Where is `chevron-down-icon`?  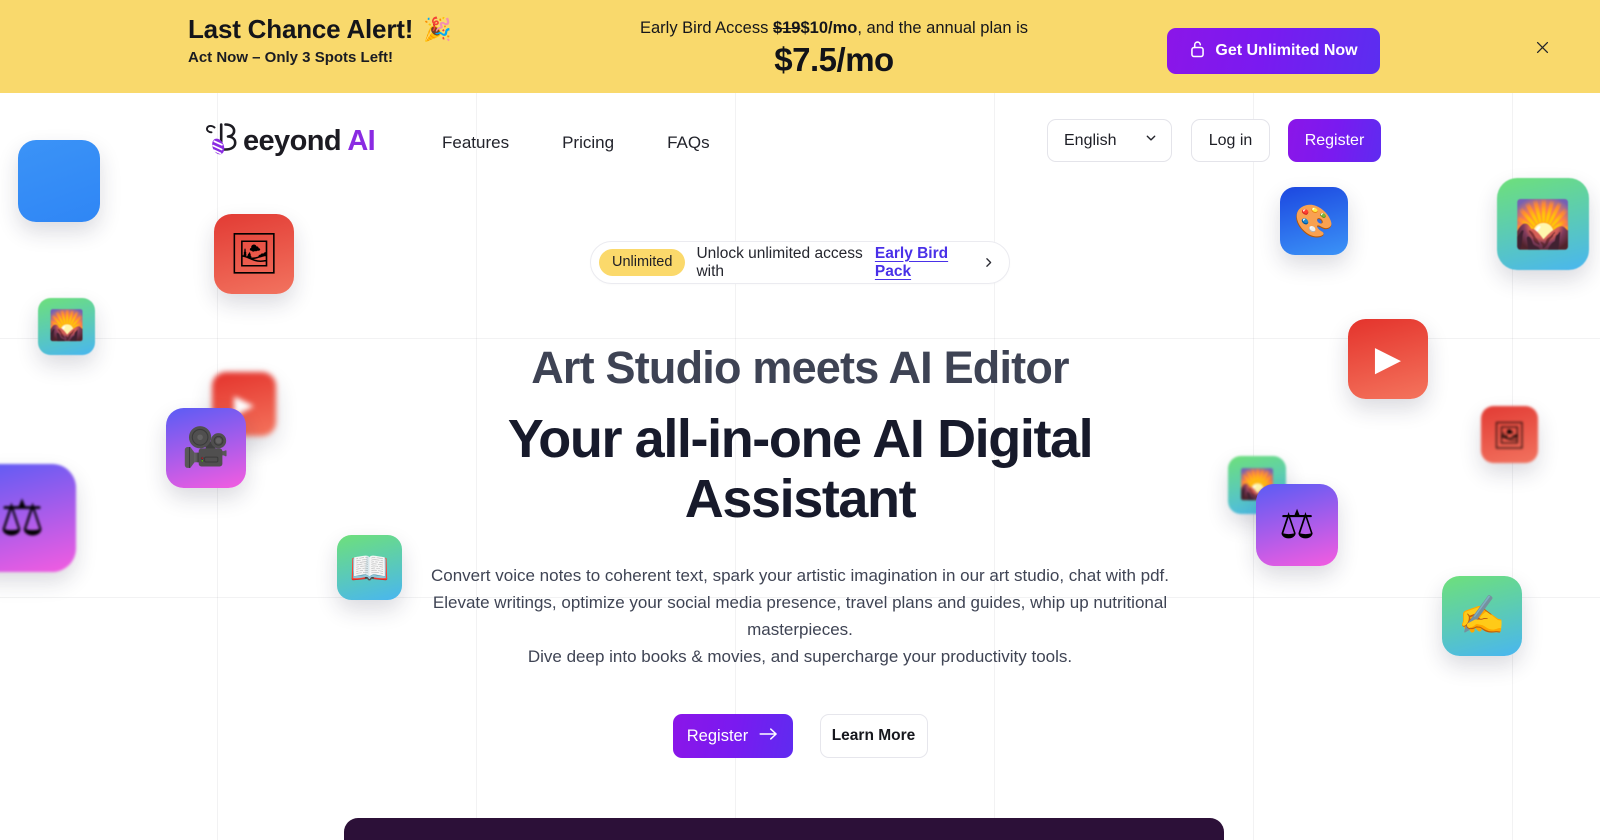 chevron-down-icon is located at coordinates (1151, 140).